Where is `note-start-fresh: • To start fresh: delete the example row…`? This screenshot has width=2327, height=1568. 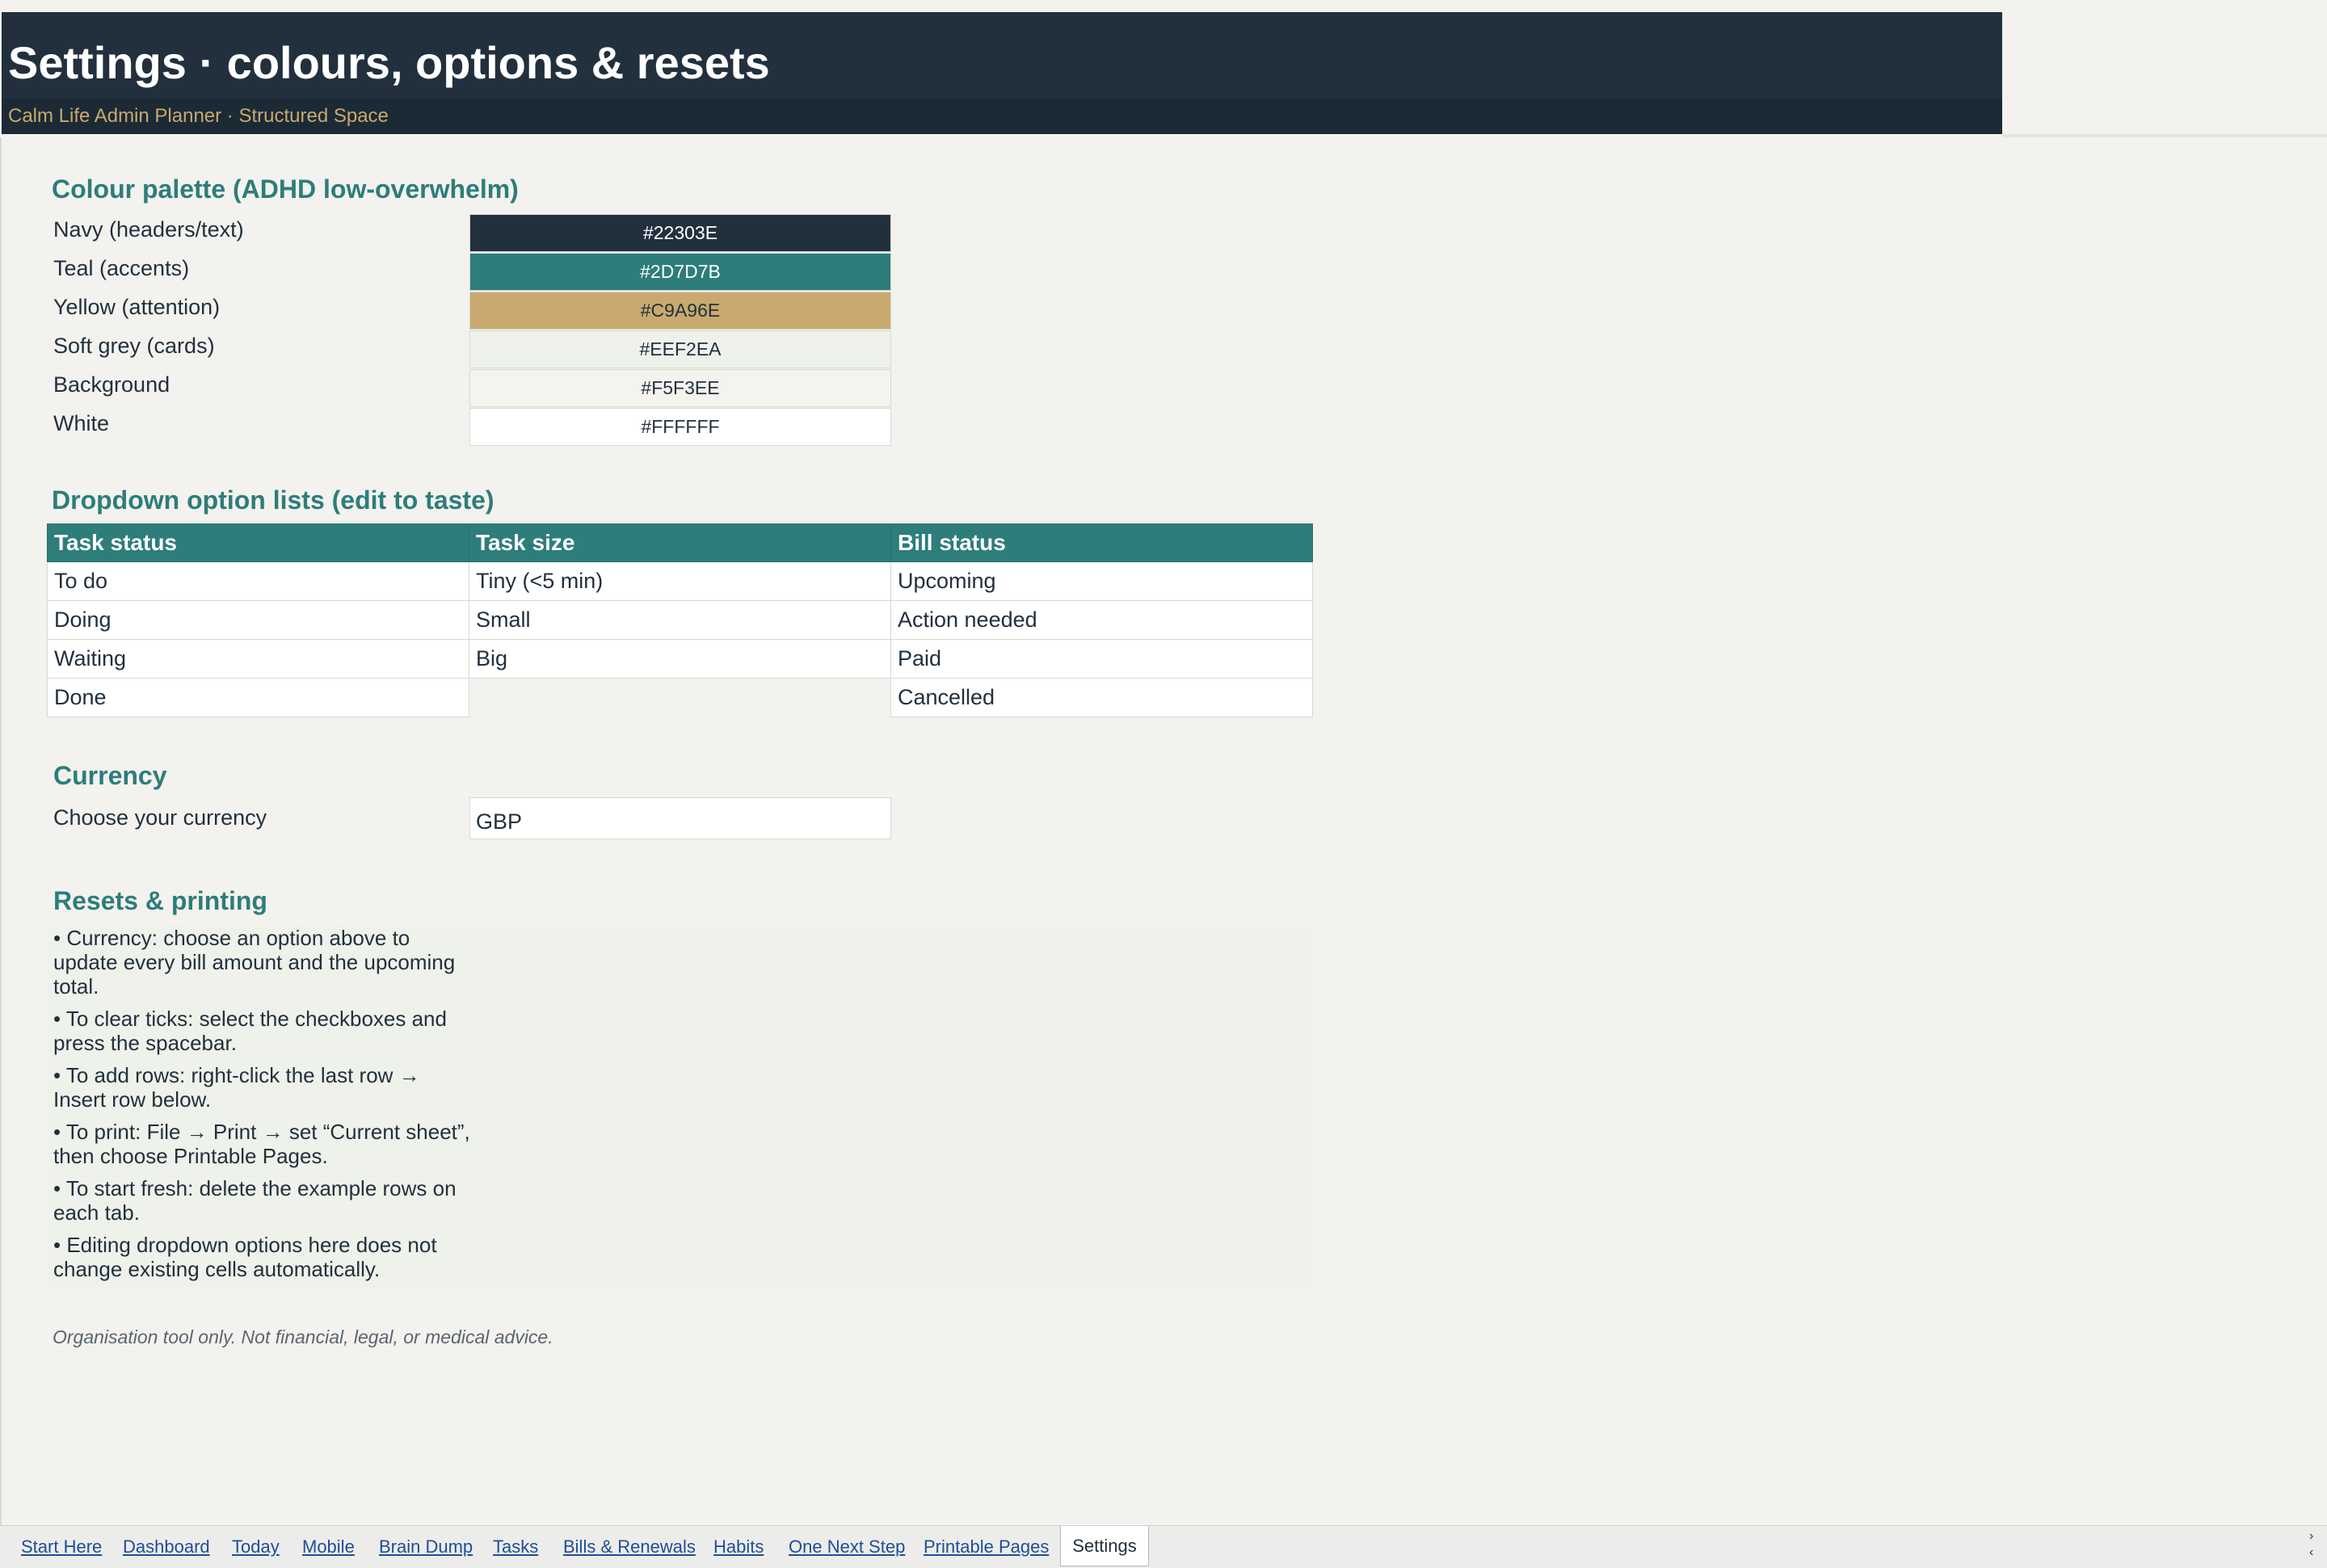 note-start-fresh: • To start fresh: delete the example row… is located at coordinates (255, 1200).